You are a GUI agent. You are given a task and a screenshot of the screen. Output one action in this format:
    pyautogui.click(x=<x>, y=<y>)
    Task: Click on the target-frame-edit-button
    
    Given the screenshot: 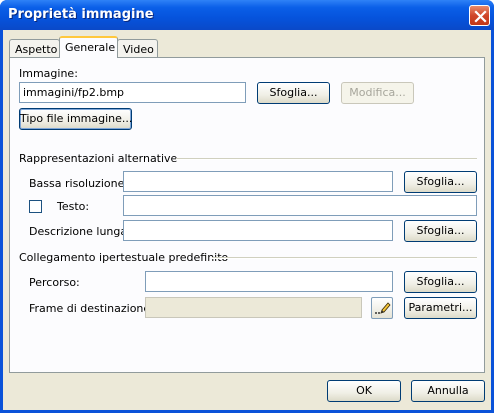 What is the action you would take?
    pyautogui.click(x=382, y=308)
    